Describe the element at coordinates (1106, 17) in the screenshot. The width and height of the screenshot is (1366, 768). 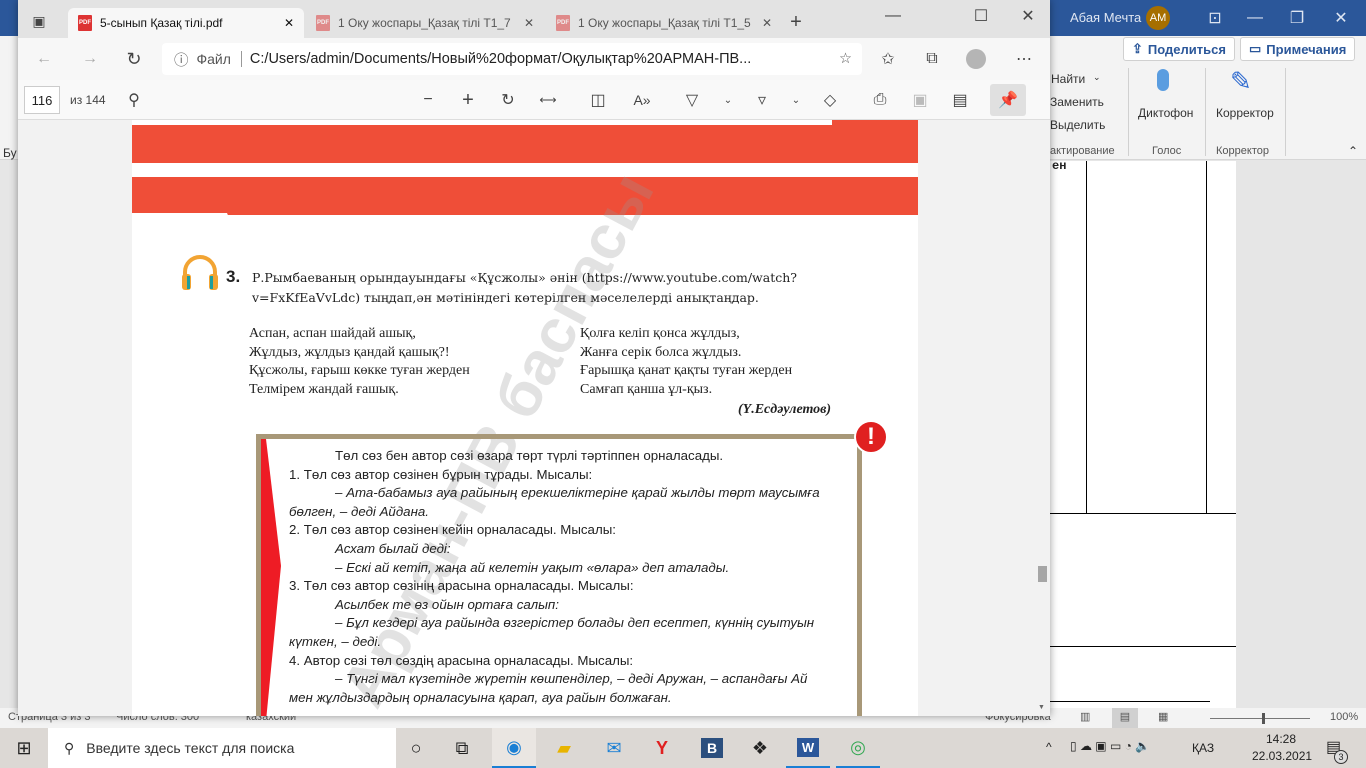
I see `user-name: Абая Мечта` at that location.